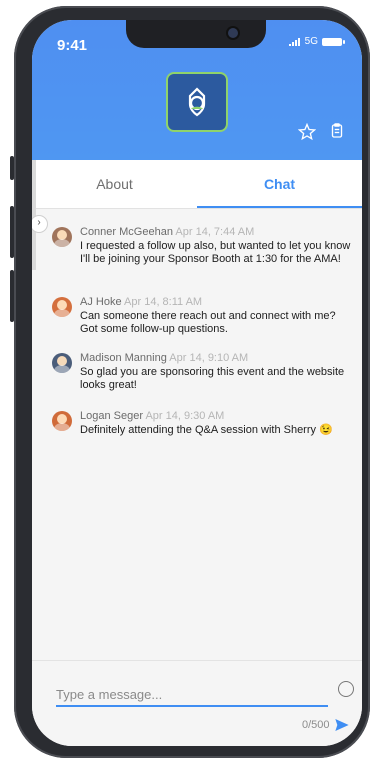 The width and height of the screenshot is (370, 762). What do you see at coordinates (72, 45) in the screenshot?
I see `status-time: 9:41` at bounding box center [72, 45].